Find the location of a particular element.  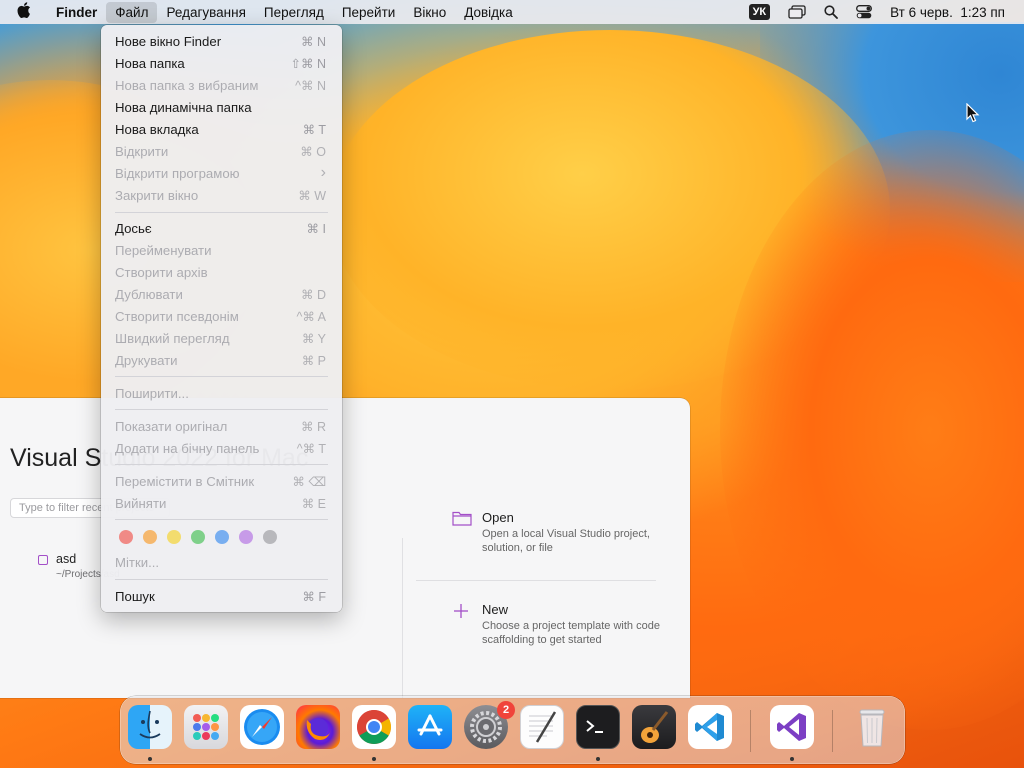

menu-item-get-info: Досьє ⌘ I is located at coordinates (221, 228).